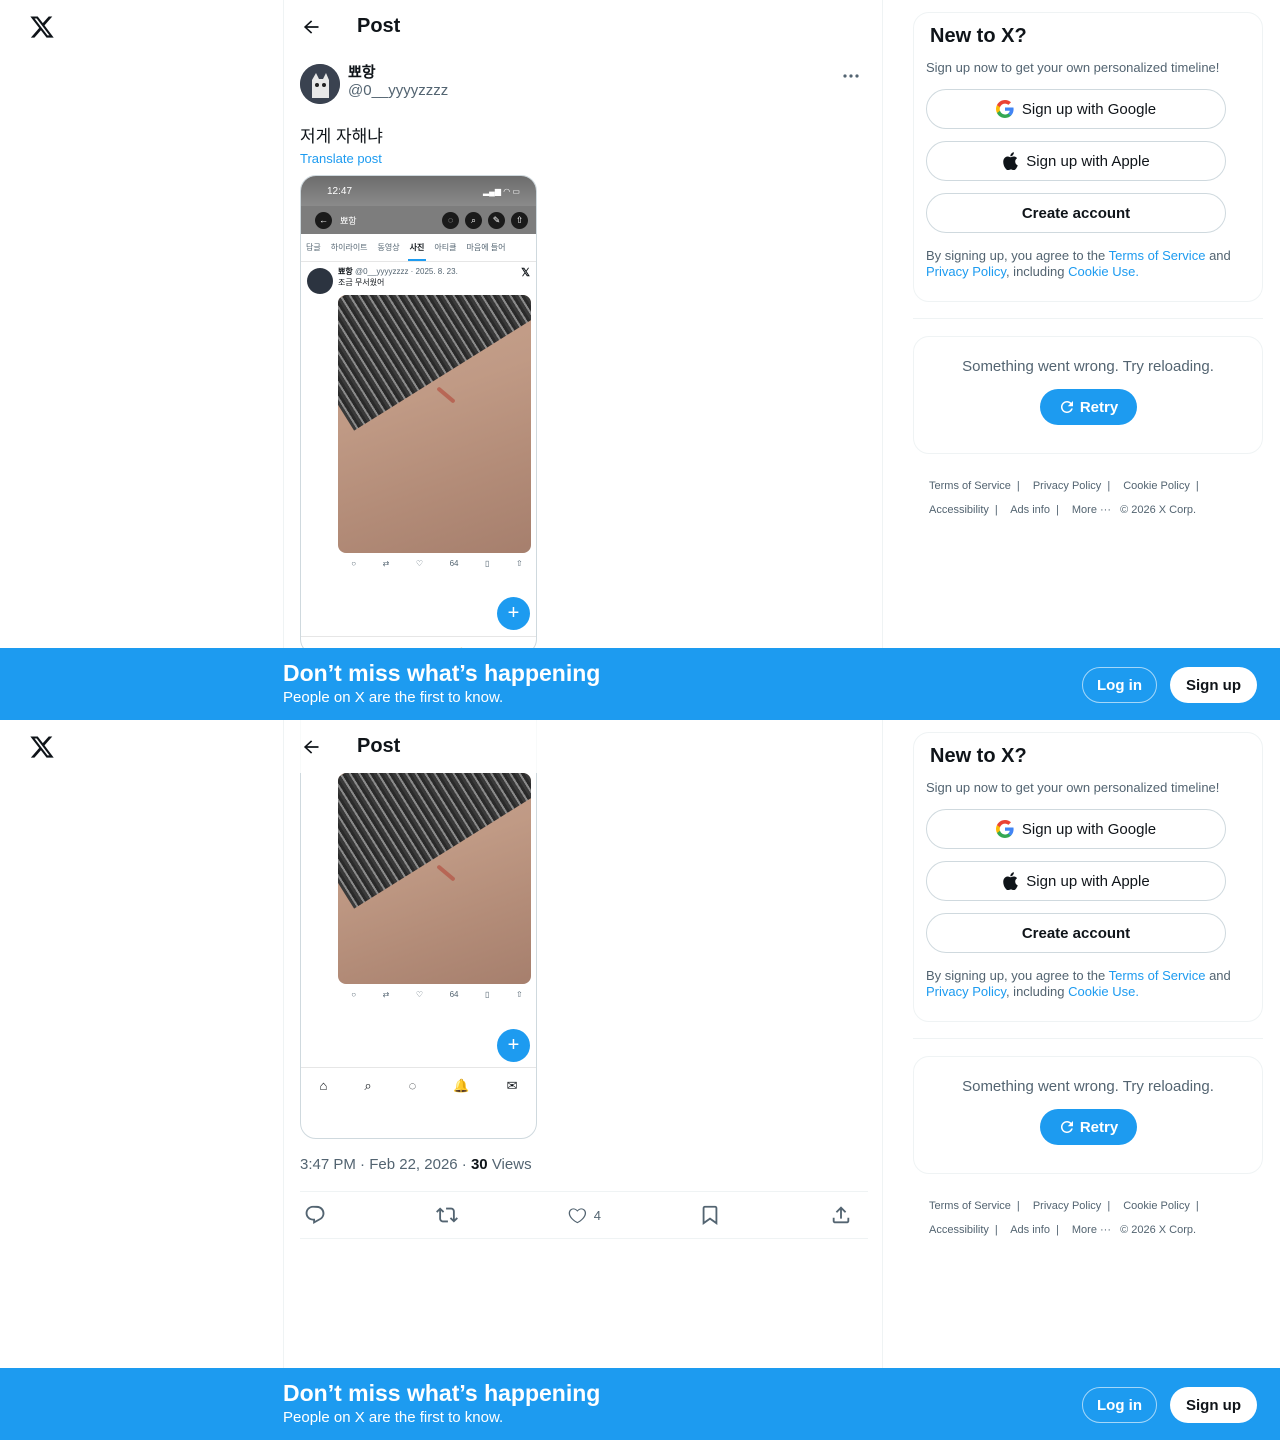 Image resolution: width=1280 pixels, height=1440 pixels. Describe the element at coordinates (583, 26) in the screenshot. I see `post-header: Post` at that location.